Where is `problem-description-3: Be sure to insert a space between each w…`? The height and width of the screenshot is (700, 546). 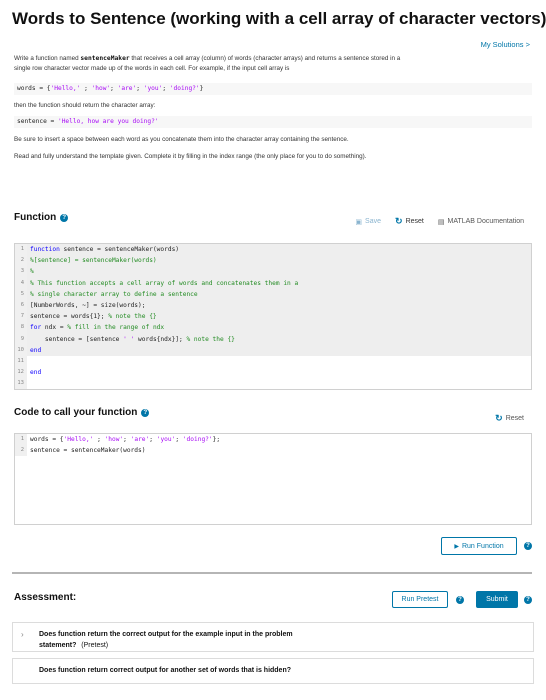 problem-description-3: Be sure to insert a space between each w… is located at coordinates (181, 139).